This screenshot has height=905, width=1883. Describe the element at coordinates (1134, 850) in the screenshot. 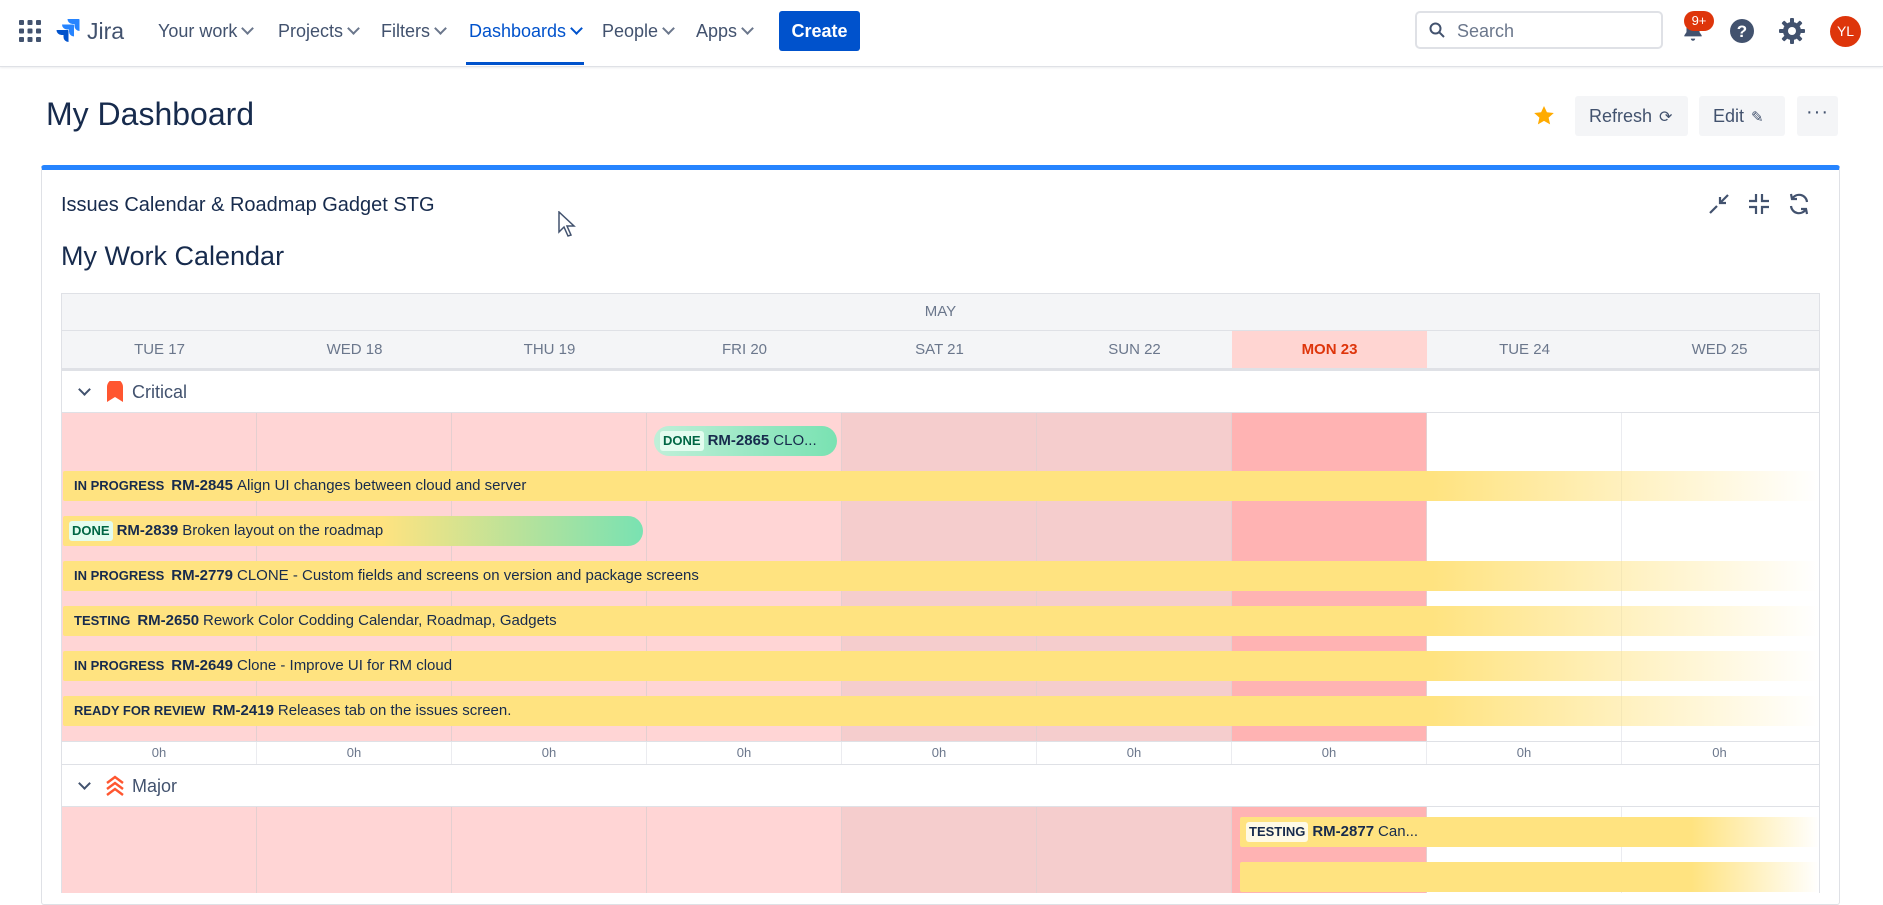

I see `day-cell-weekend` at that location.